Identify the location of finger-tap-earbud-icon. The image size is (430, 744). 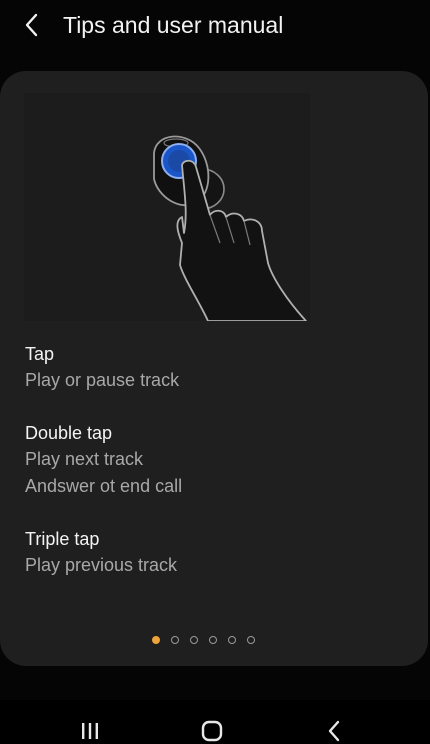
(230, 228).